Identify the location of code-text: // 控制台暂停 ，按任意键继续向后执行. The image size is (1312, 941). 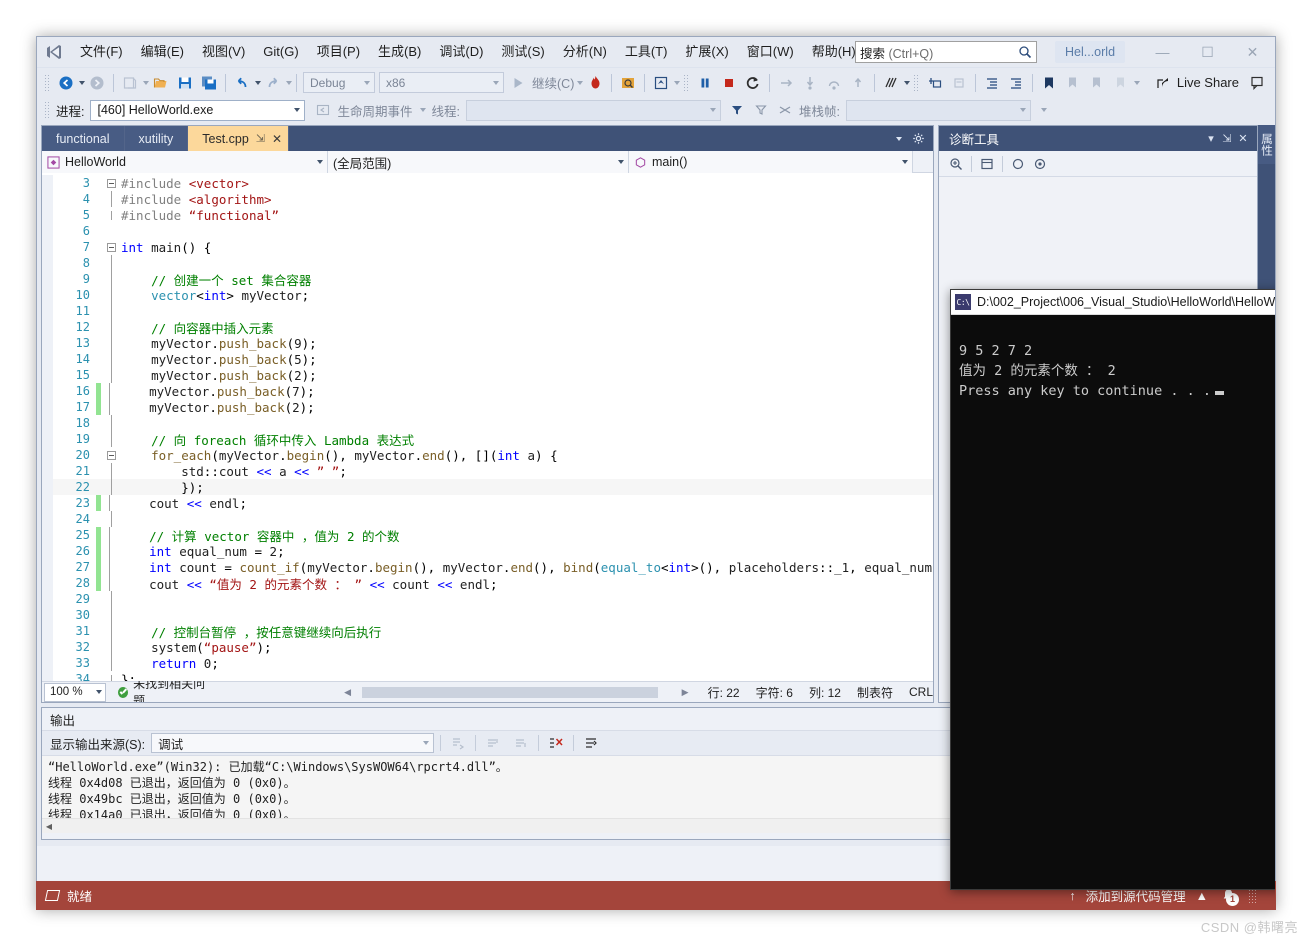
(526, 631).